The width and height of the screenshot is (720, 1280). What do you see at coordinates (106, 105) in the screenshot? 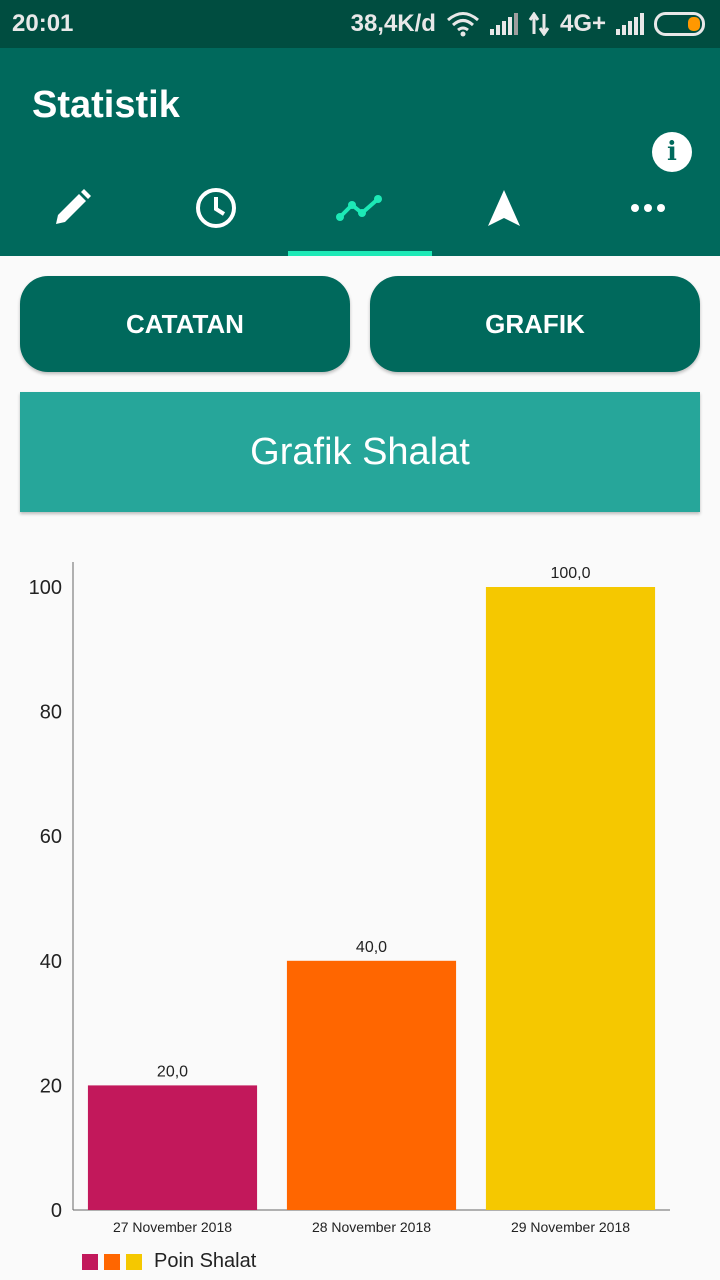
I see `page-title: Statistik` at bounding box center [106, 105].